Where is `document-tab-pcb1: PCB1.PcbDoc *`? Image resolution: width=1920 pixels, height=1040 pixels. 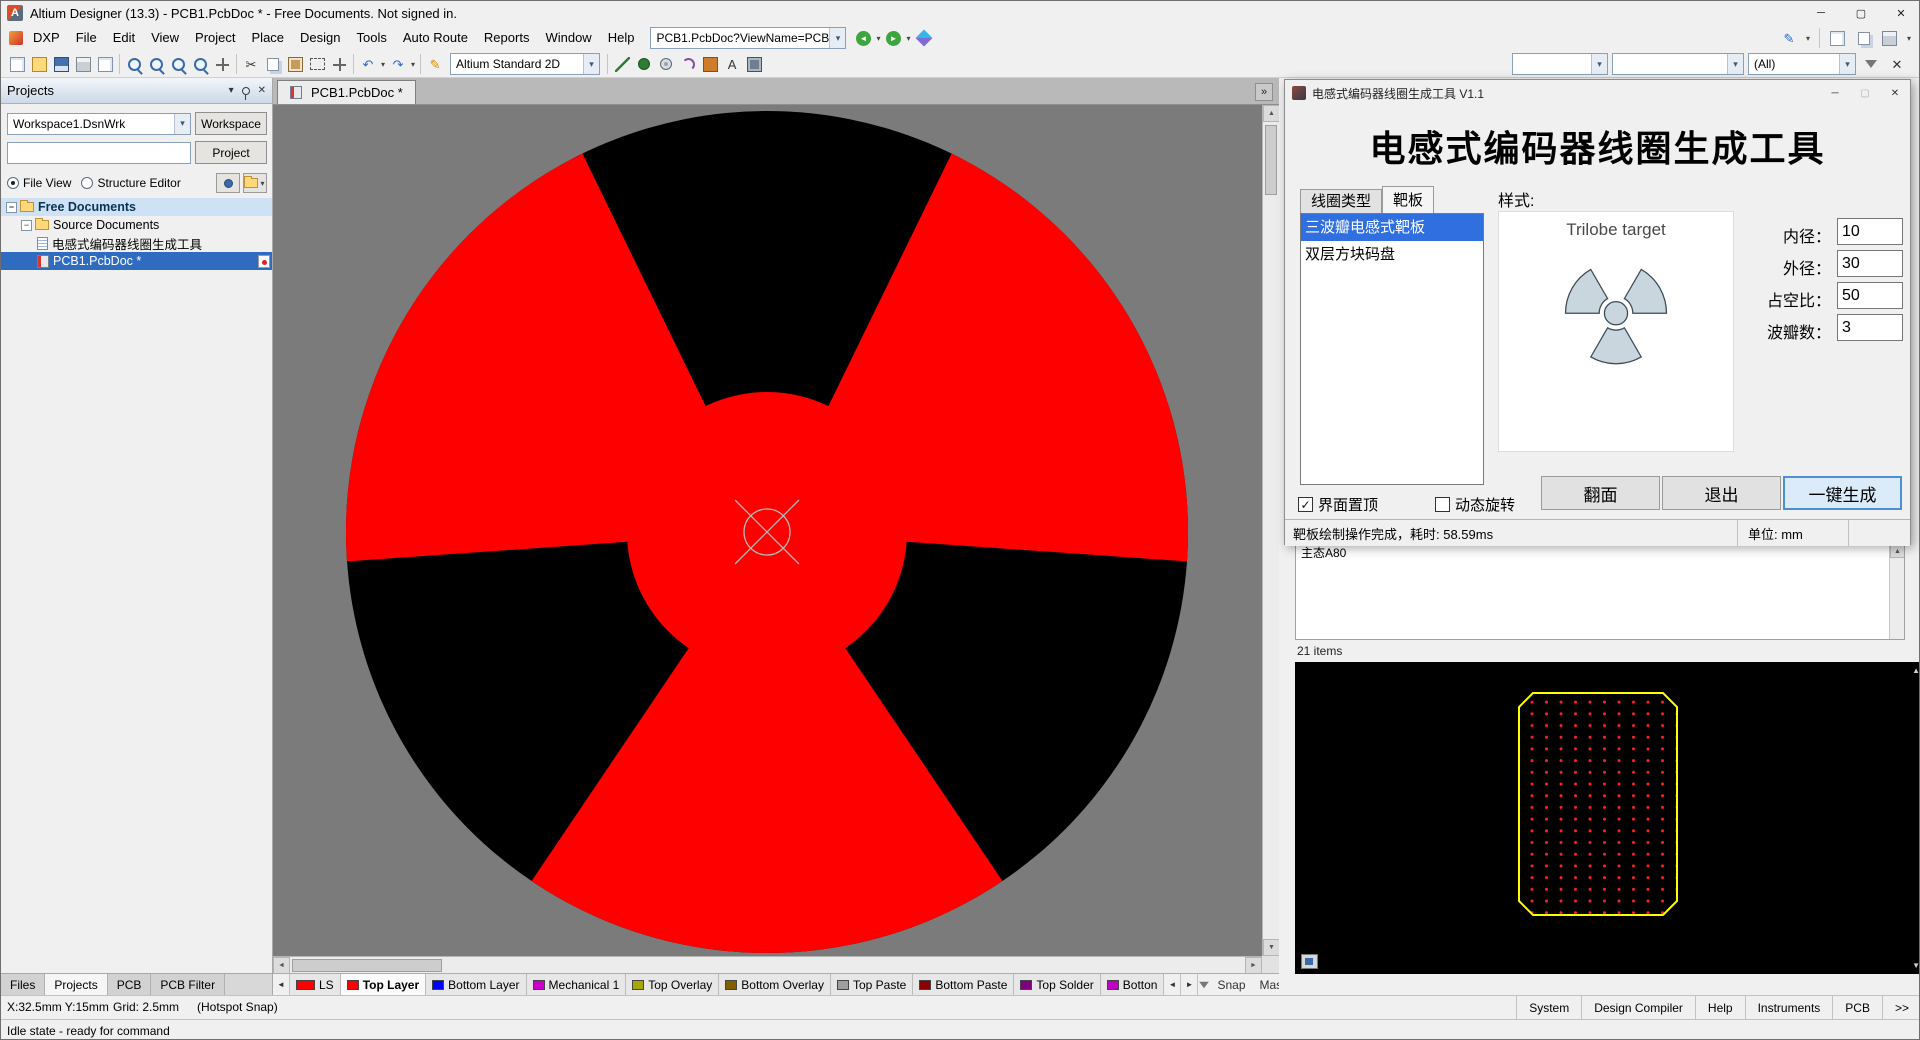 document-tab-pcb1: PCB1.PcbDoc * is located at coordinates (346, 92).